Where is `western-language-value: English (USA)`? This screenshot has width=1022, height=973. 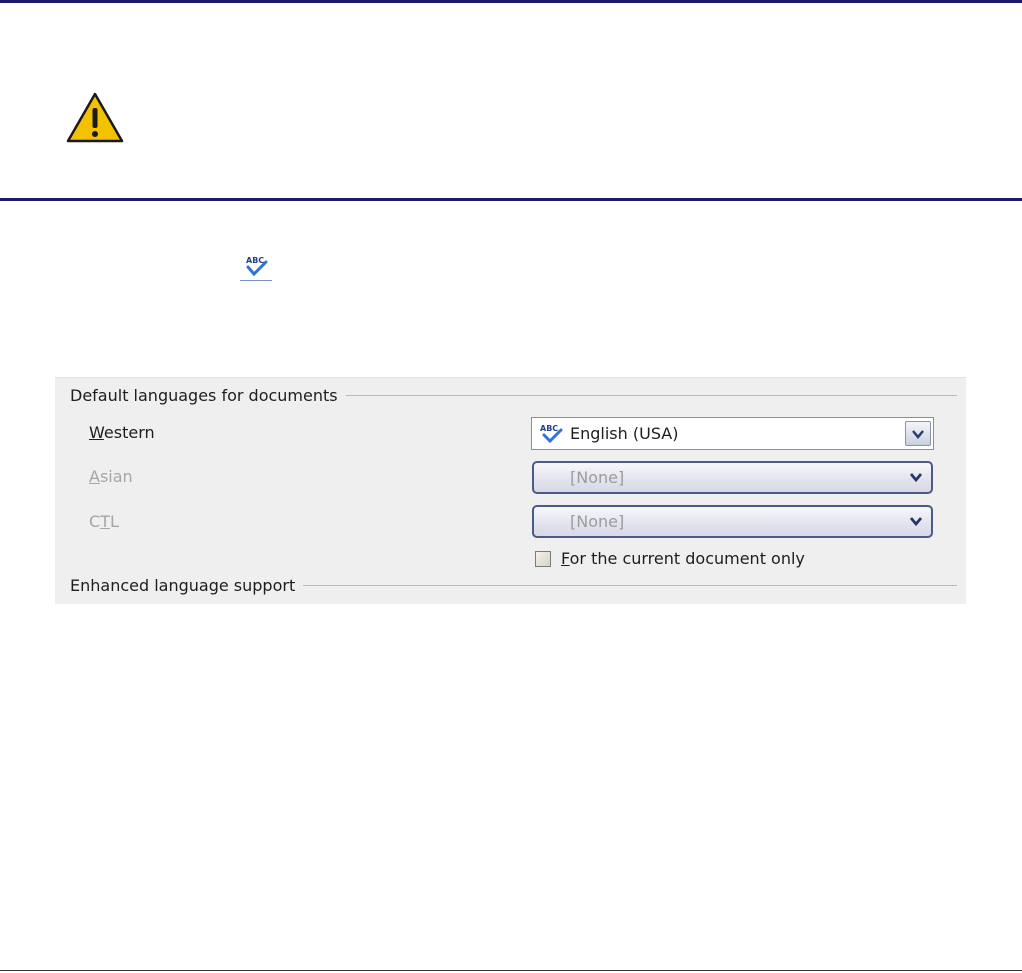
western-language-value: English (USA) is located at coordinates (624, 433).